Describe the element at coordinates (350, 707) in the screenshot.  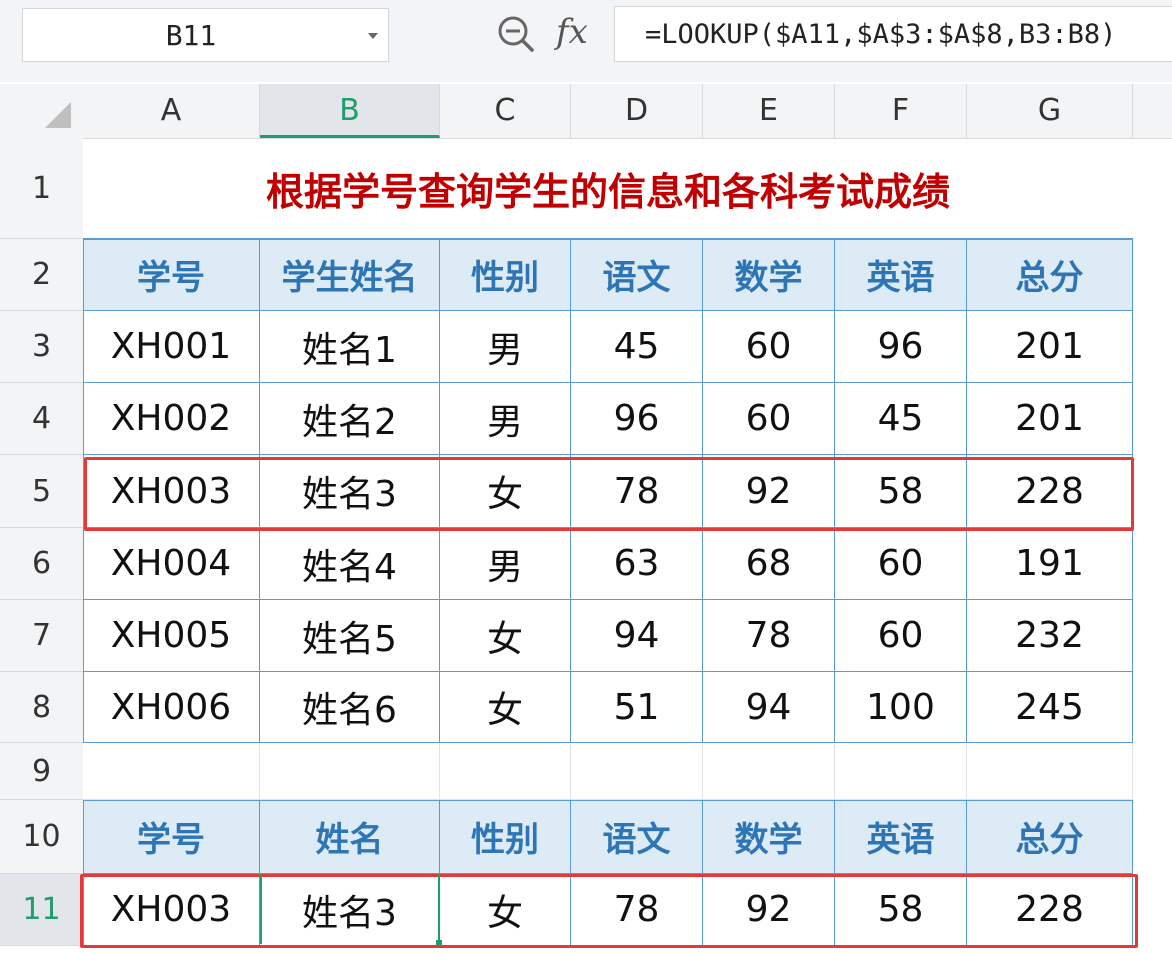
I see `table-cell: 姓名6` at that location.